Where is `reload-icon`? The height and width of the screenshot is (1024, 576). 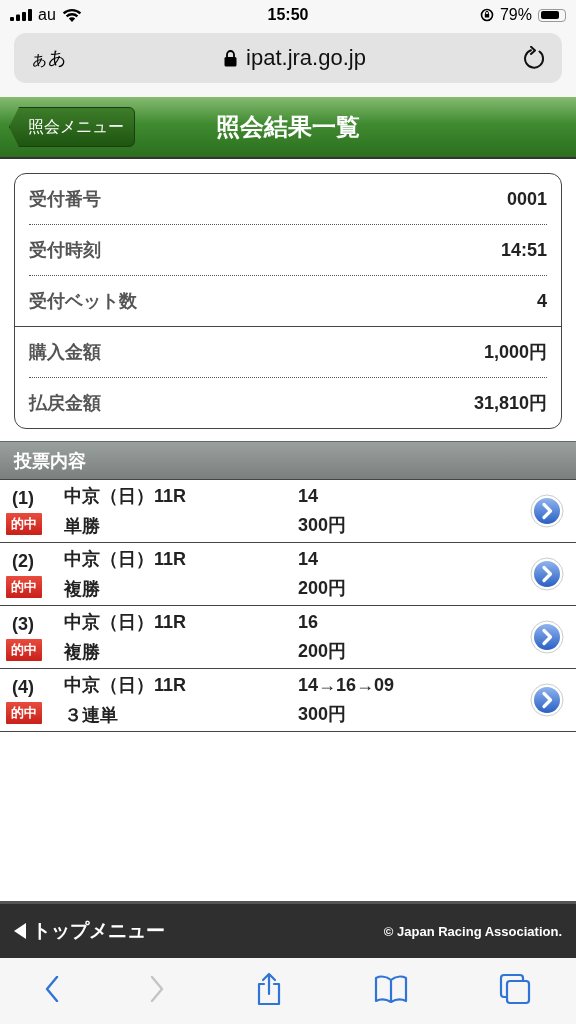
reload-icon is located at coordinates (535, 58).